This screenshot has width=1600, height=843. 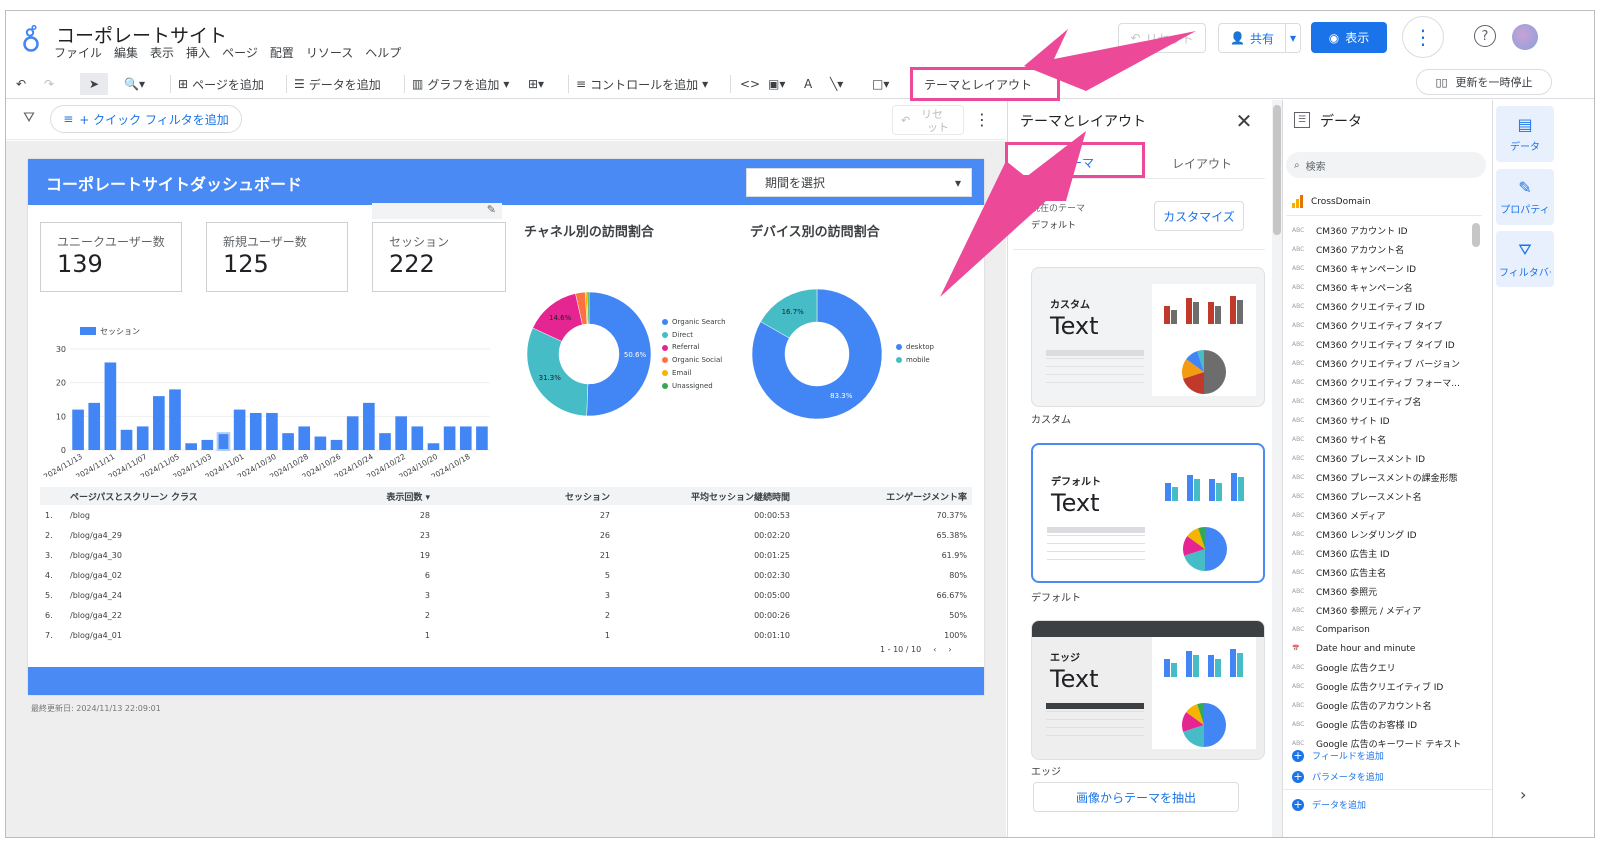 I want to click on arrow-to-theme-button, so click(x=1110, y=60).